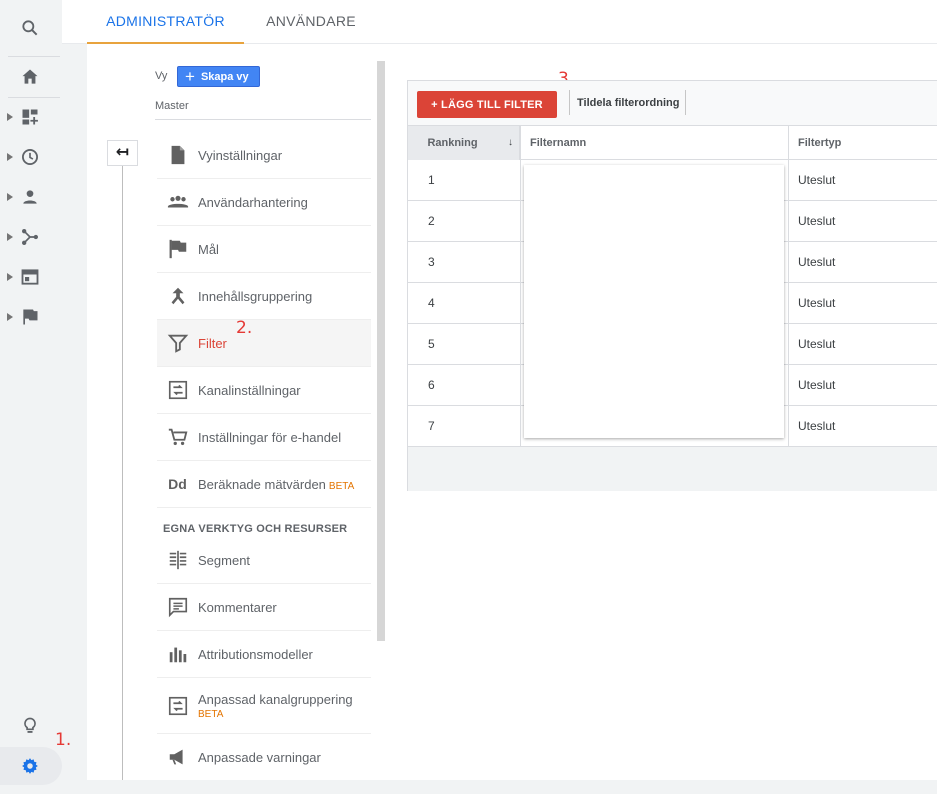 The width and height of the screenshot is (937, 794). I want to click on menu-item-label: Anpassad kanalgruppering, so click(275, 699).